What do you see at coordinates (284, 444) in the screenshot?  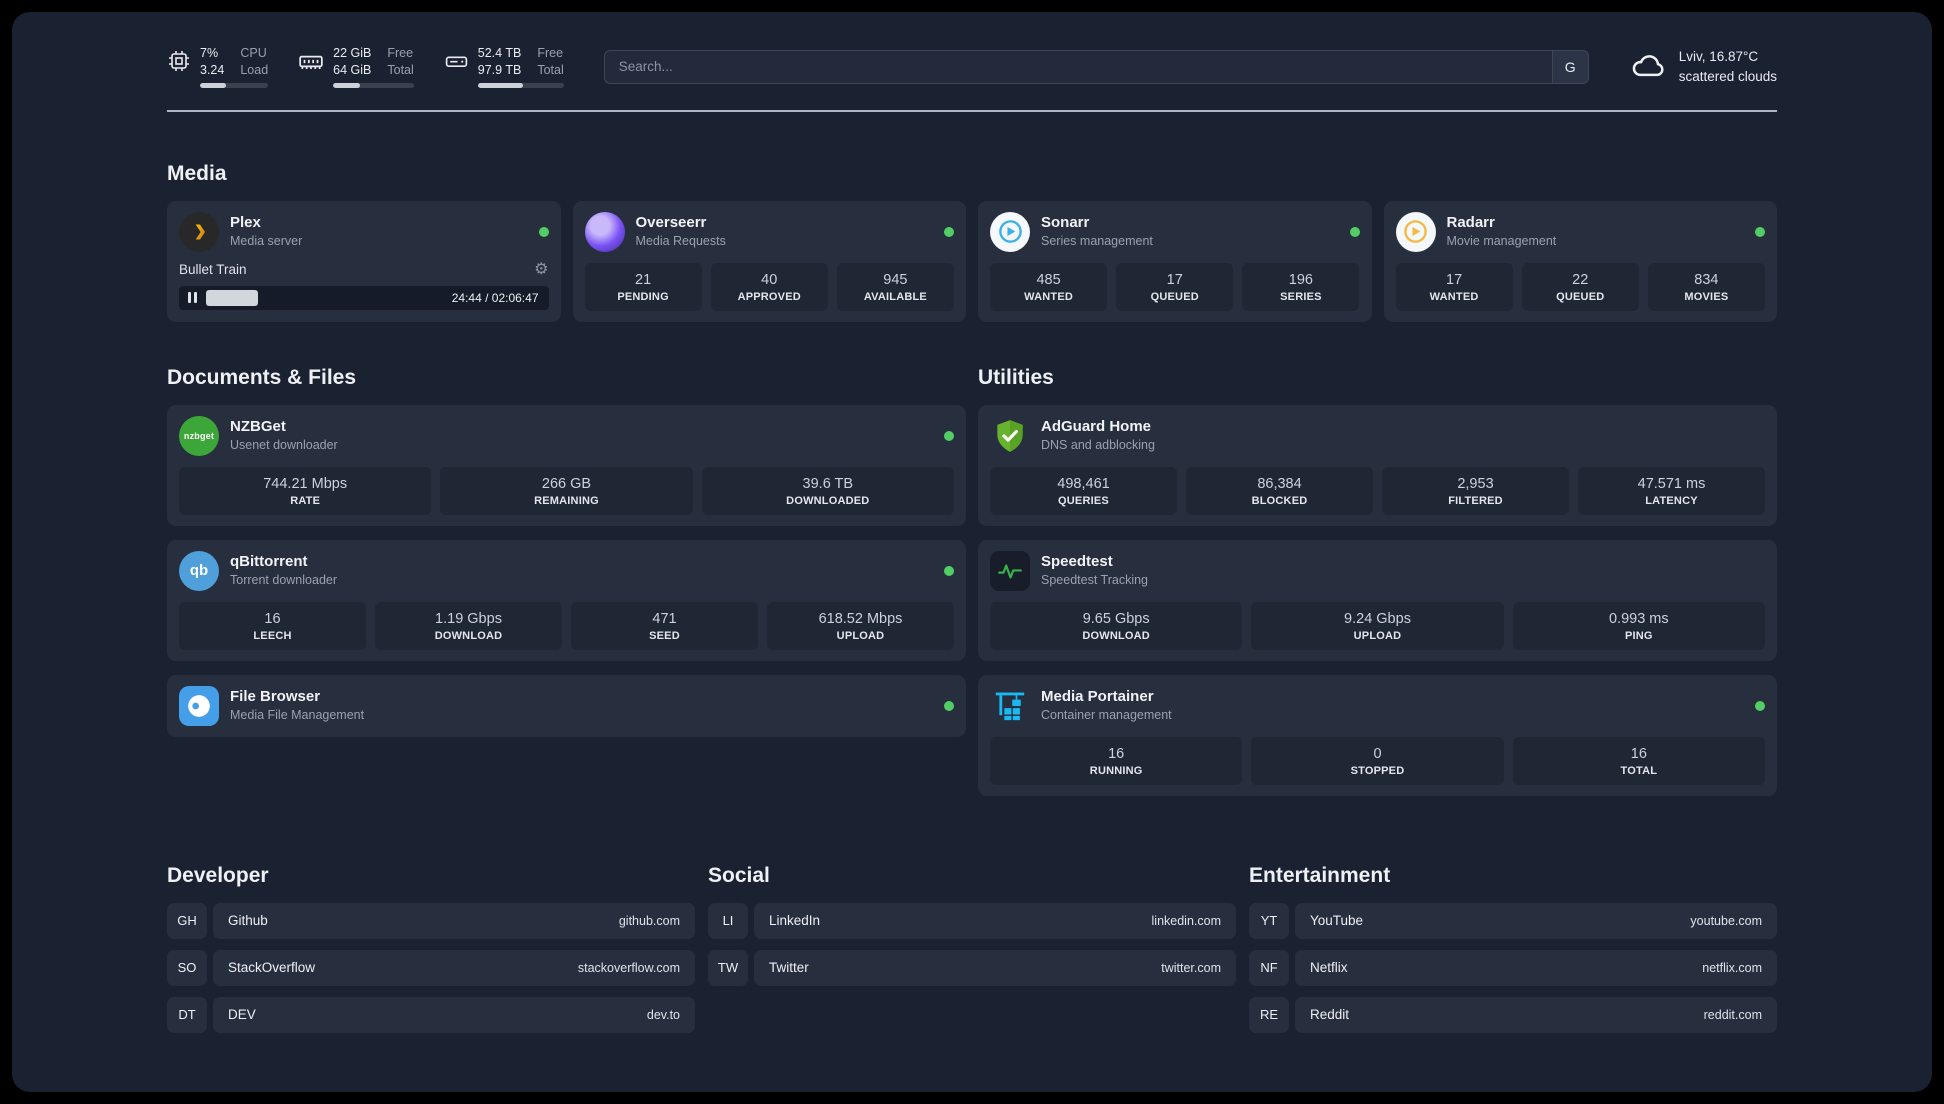 I see `app-subtitle: Usenet downloader` at bounding box center [284, 444].